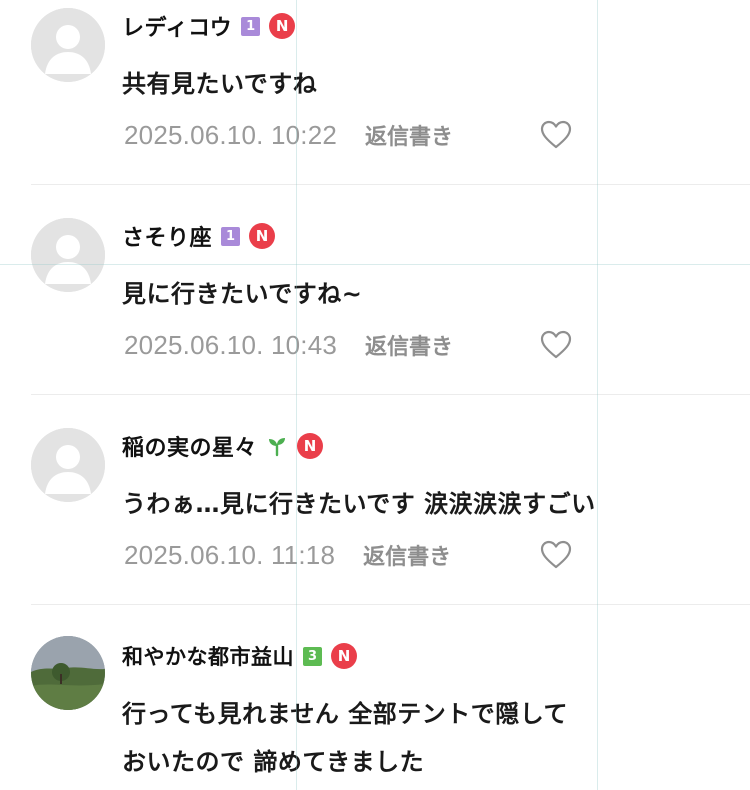 Image resolution: width=750 pixels, height=790 pixels. What do you see at coordinates (189, 446) in the screenshot?
I see `nickname: 稲の実の星々` at bounding box center [189, 446].